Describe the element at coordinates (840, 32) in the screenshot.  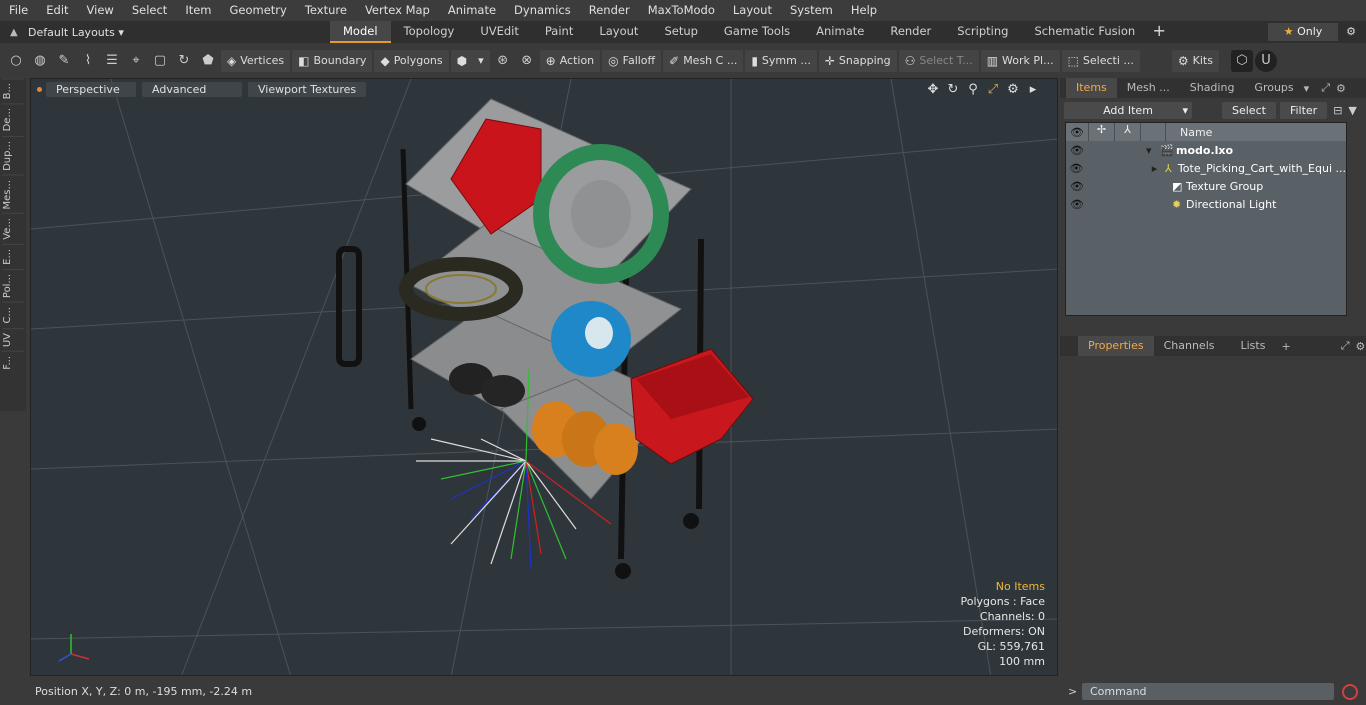
I see `tab-animate: Animate` at that location.